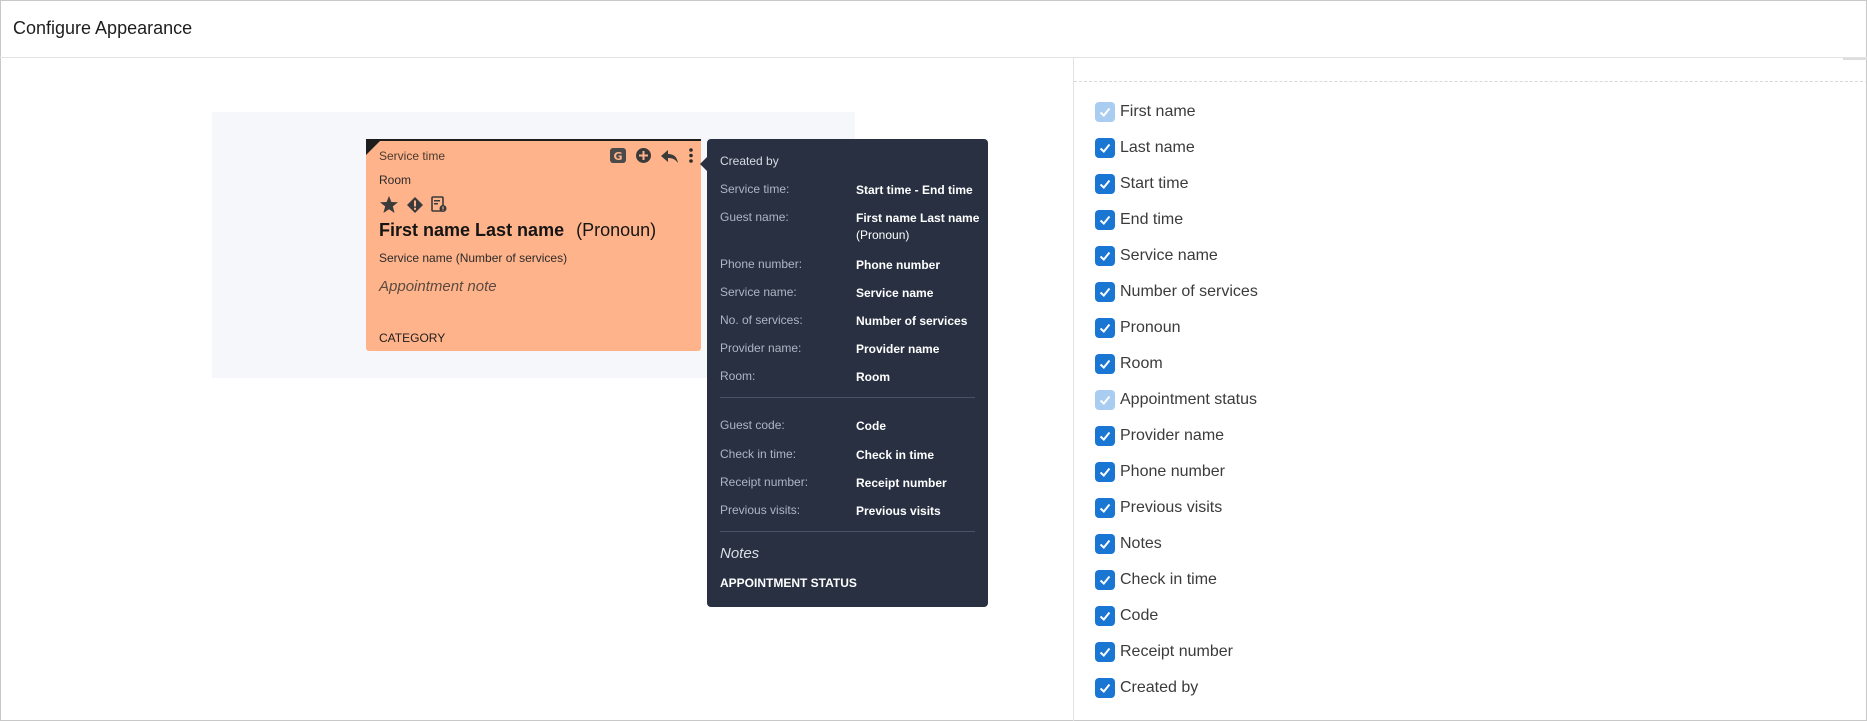  I want to click on field-checkbox-previous-visits: Previous visits, so click(1158, 508).